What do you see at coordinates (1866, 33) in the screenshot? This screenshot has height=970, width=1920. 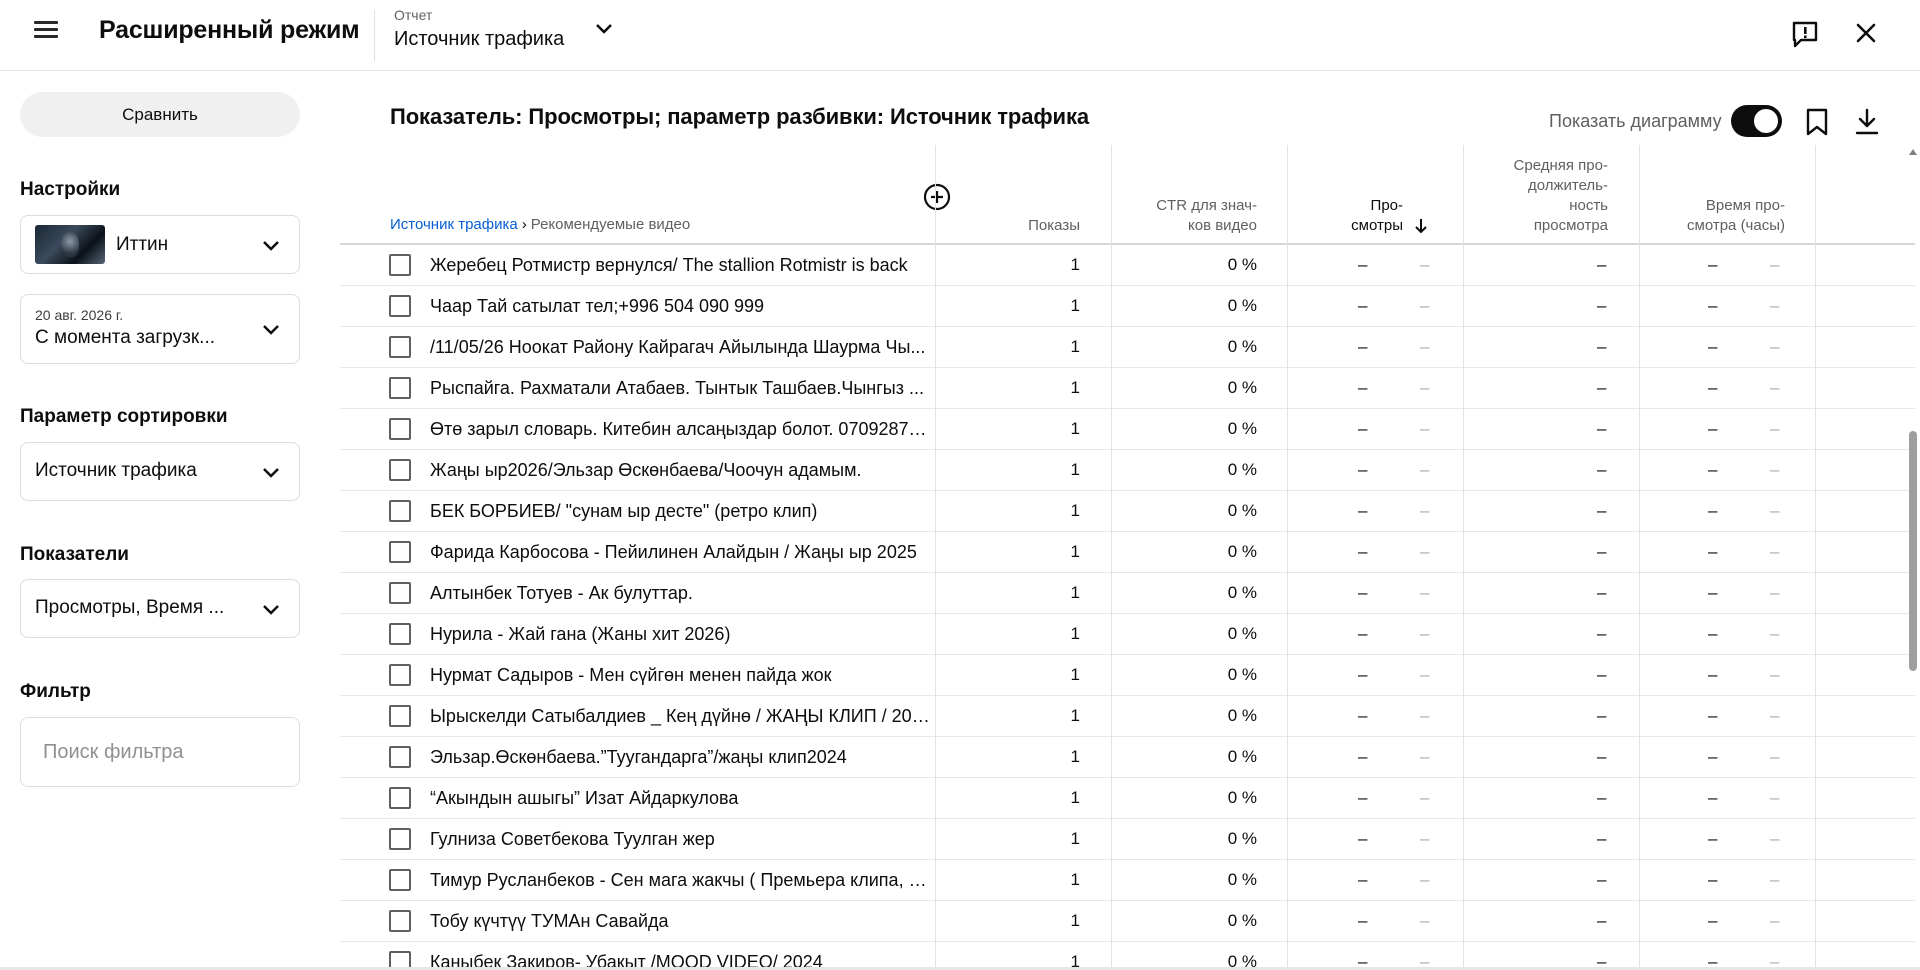 I see `close-icon` at bounding box center [1866, 33].